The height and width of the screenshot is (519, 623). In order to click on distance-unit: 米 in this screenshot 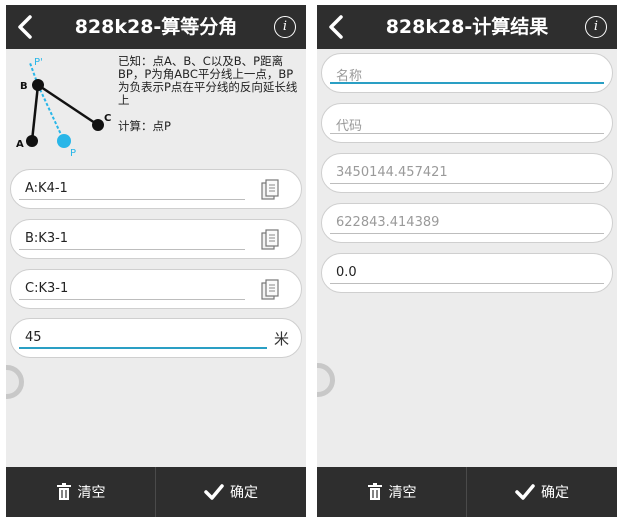, I will do `click(281, 339)`.